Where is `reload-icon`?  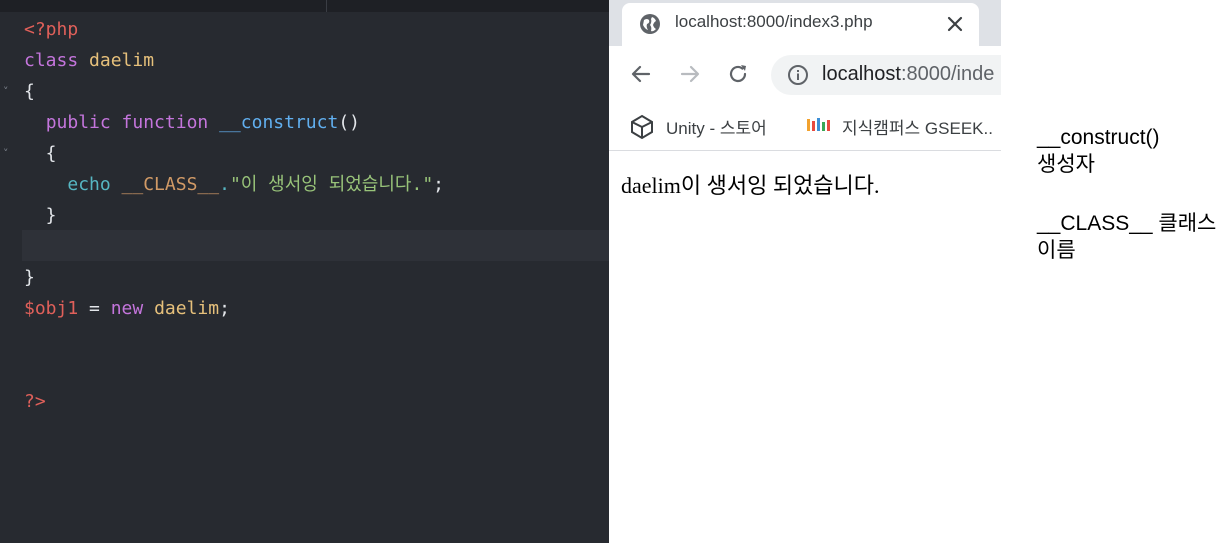
reload-icon is located at coordinates (738, 74).